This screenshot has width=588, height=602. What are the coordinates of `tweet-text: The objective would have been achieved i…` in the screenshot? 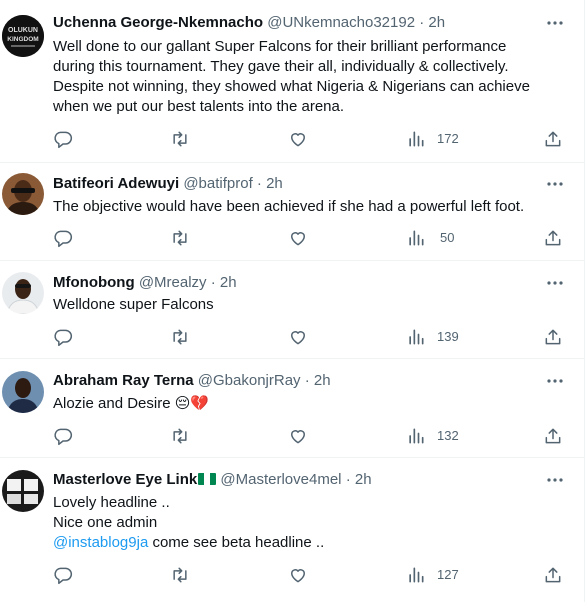 It's located at (313, 207).